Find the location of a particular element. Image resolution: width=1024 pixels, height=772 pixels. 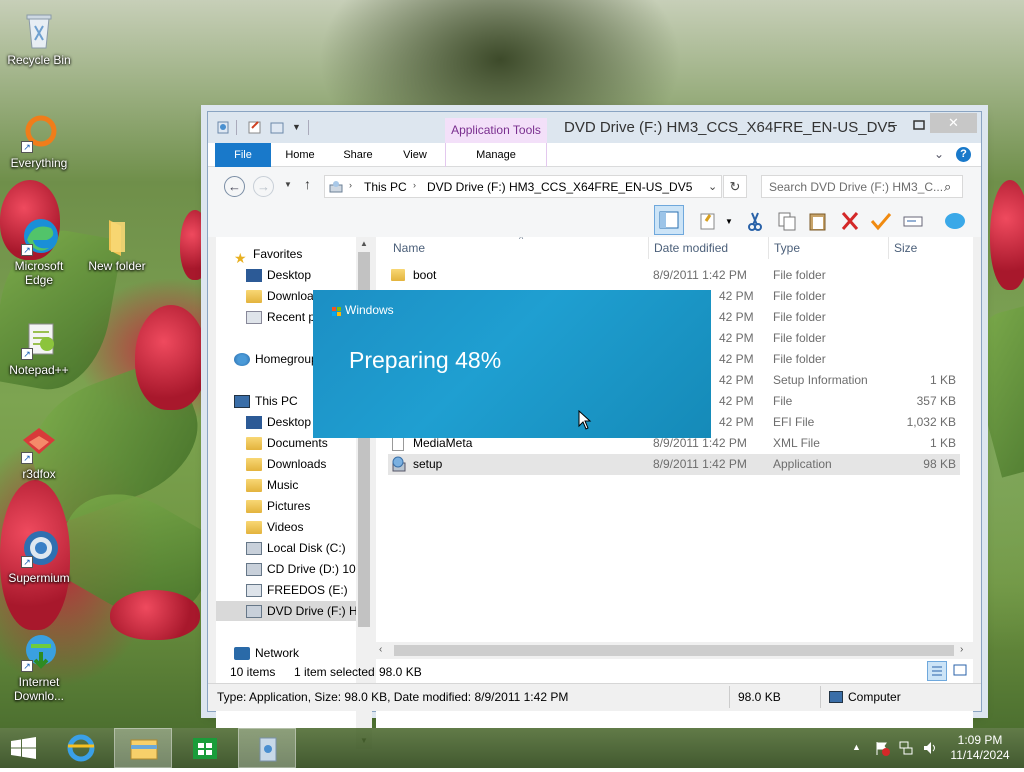

application-tools-context-tab: Application Tools is located at coordinates (496, 130).